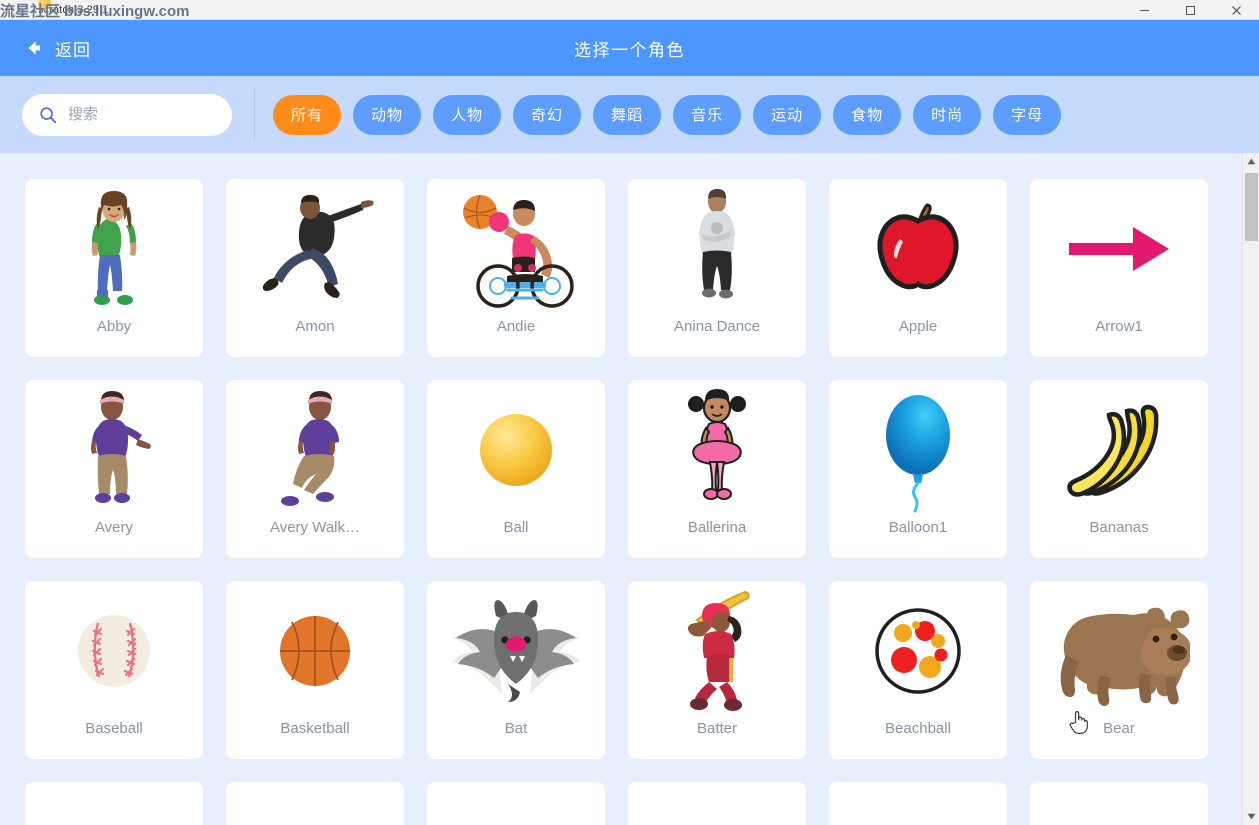  What do you see at coordinates (315, 450) in the screenshot?
I see `avery-walking-thumbnail` at bounding box center [315, 450].